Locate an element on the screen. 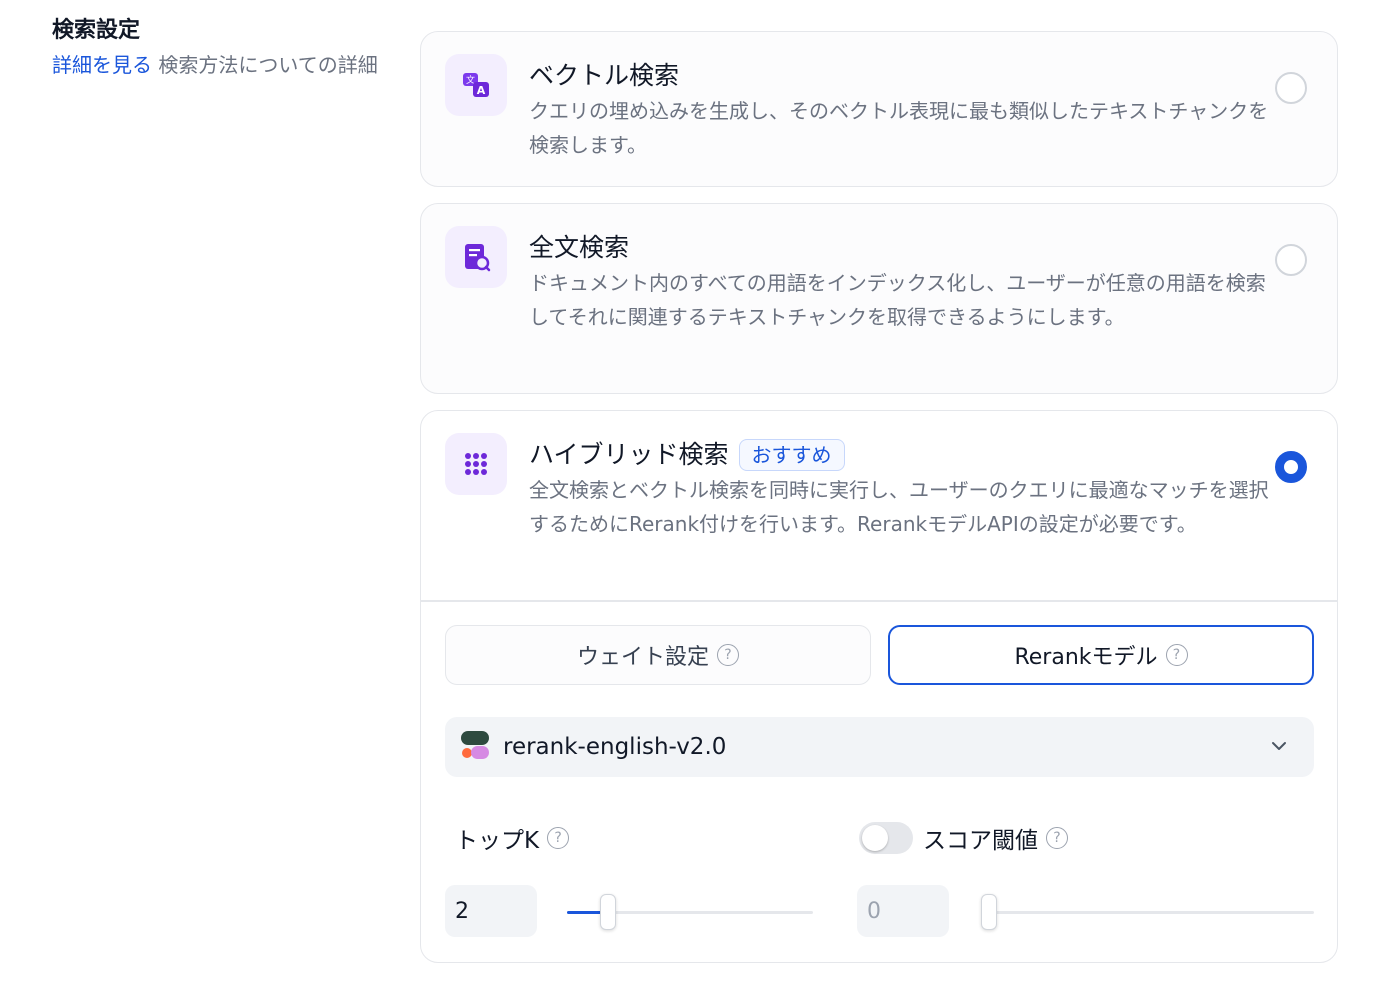 The image size is (1400, 1001). hybrid-search-radio is located at coordinates (1291, 467).